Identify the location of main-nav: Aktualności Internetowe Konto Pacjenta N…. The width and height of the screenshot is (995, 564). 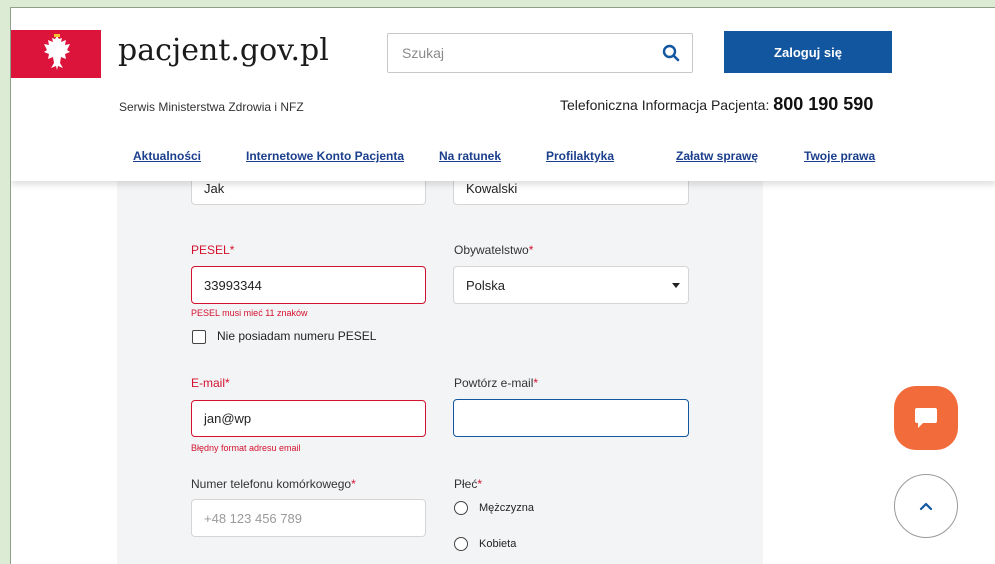
(503, 159).